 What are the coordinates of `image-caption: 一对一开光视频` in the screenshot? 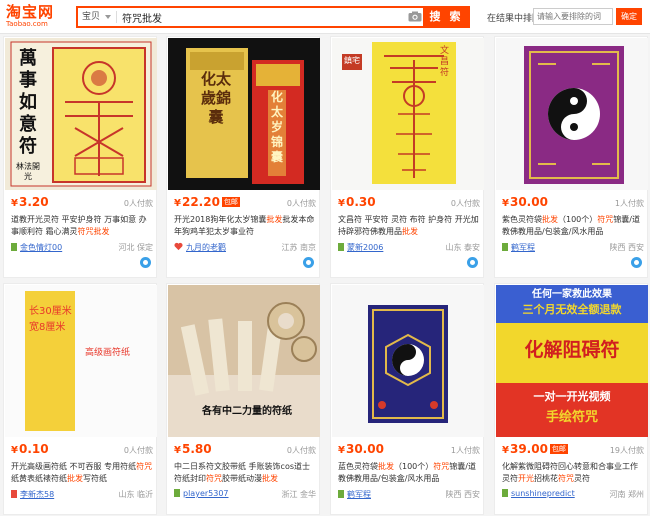 It's located at (572, 396).